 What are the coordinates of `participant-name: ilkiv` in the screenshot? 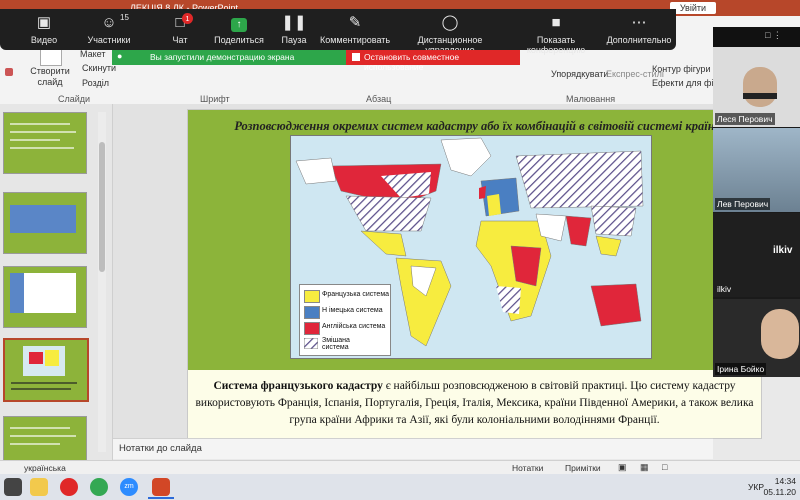 It's located at (724, 289).